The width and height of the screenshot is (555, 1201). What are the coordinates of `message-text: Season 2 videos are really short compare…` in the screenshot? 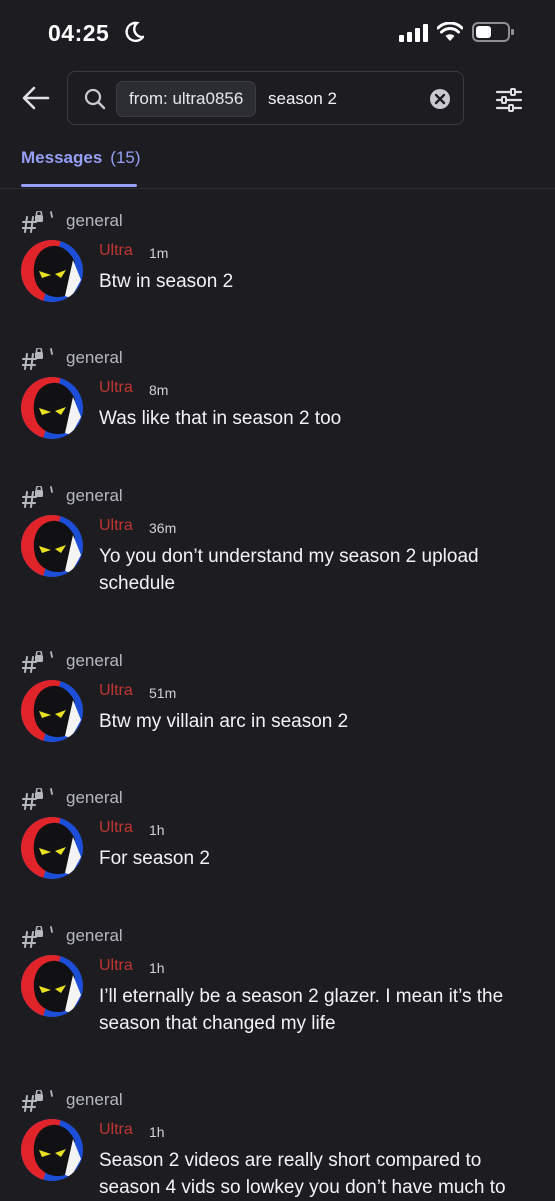 It's located at (302, 1174).